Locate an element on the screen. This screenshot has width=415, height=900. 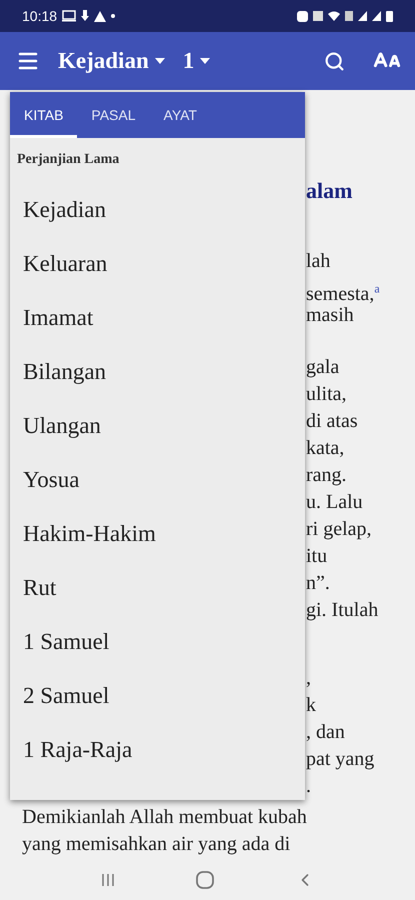
passage-text: Demikianlah Allah membuat kubah is located at coordinates (164, 817).